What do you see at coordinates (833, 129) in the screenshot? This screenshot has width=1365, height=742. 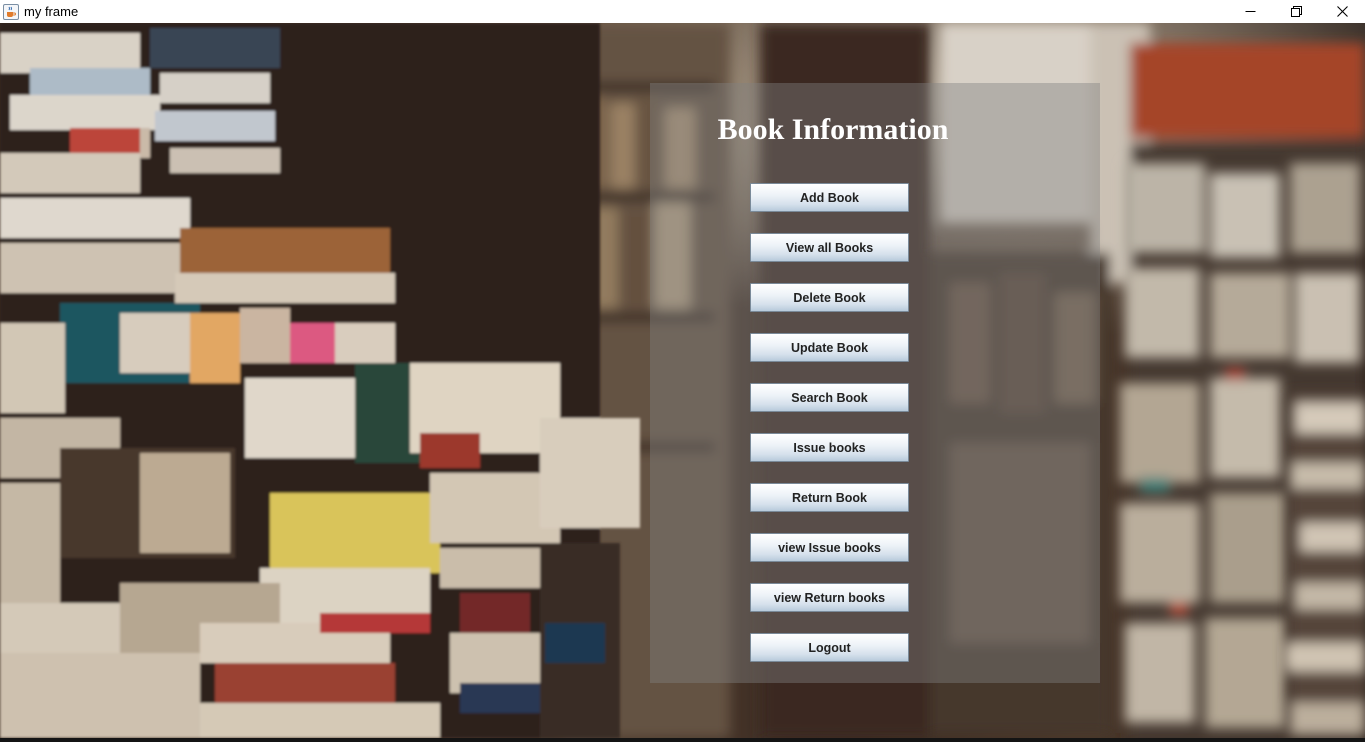 I see `page-title: Book Information` at bounding box center [833, 129].